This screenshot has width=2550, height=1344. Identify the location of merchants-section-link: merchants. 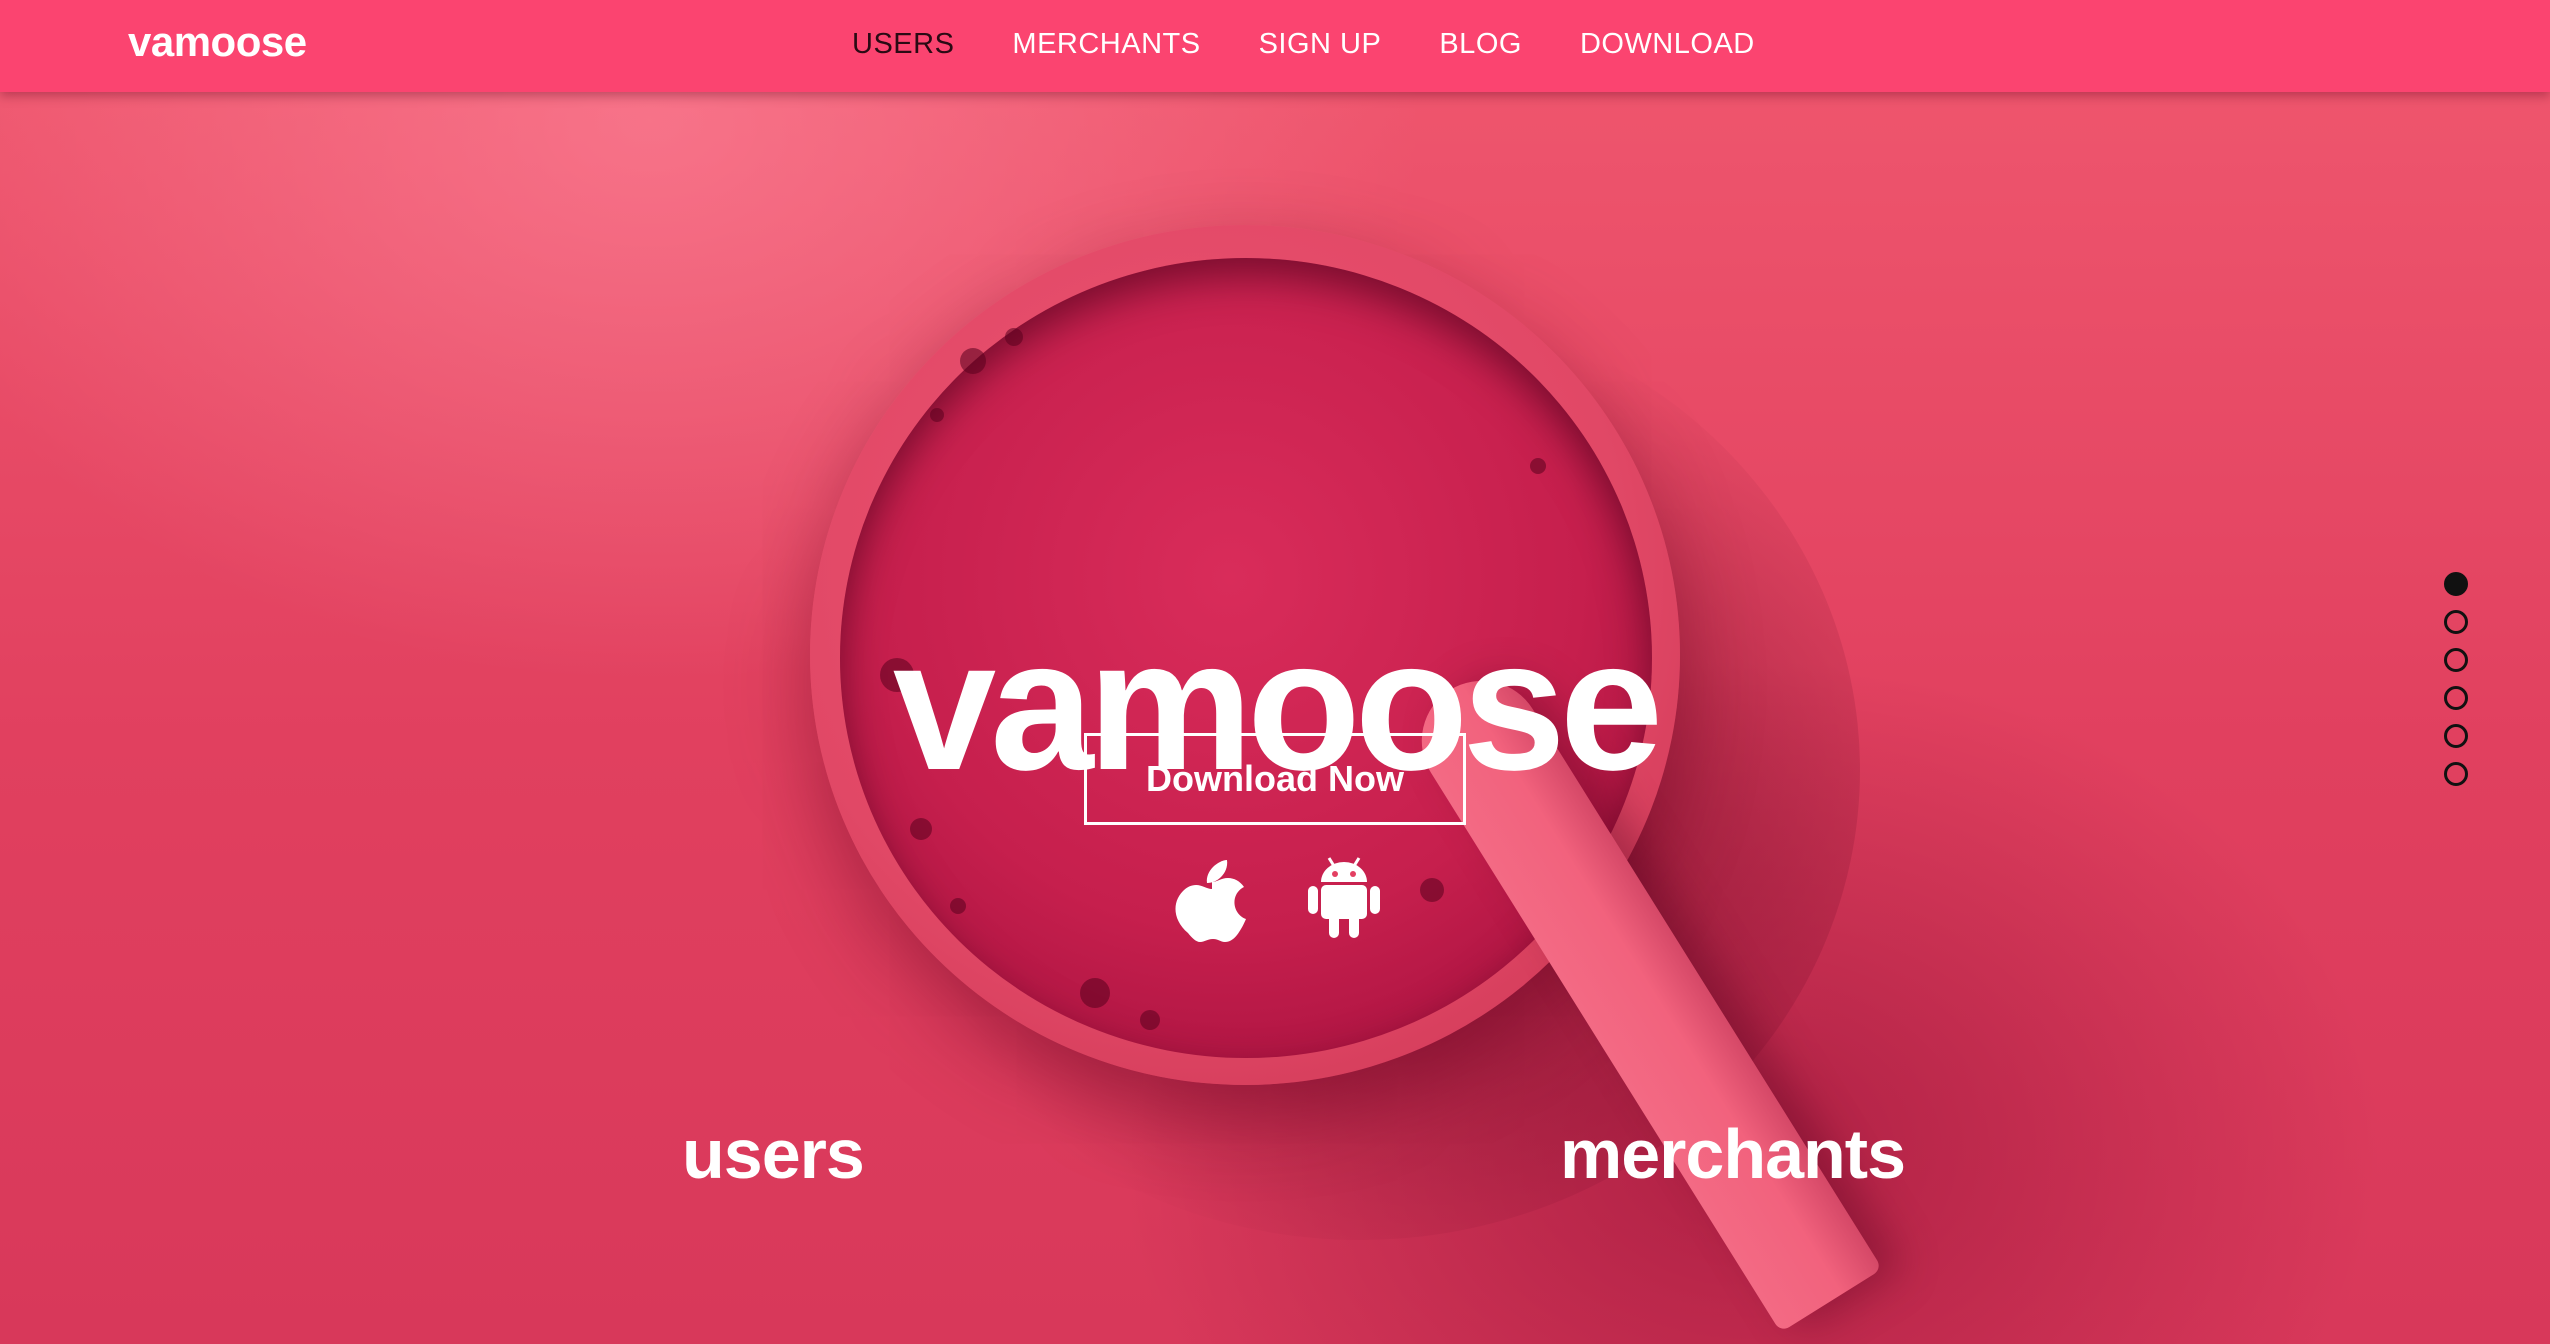
(1733, 1154).